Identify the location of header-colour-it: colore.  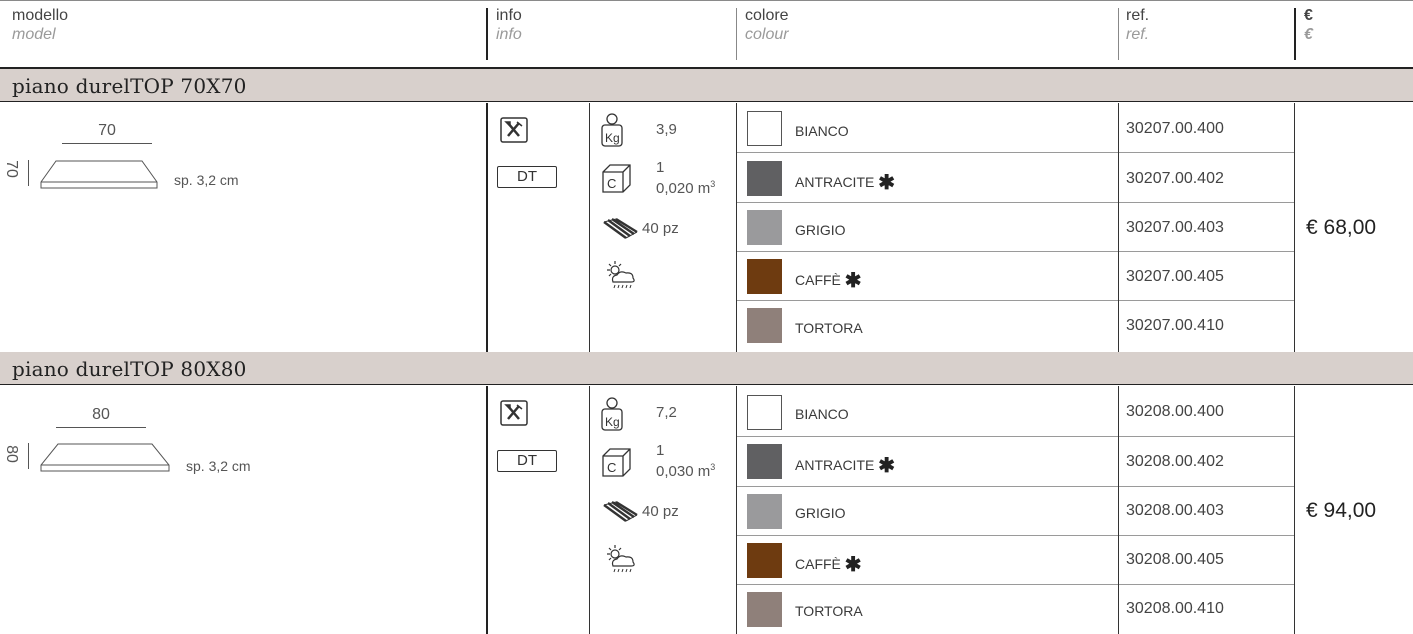
(767, 15).